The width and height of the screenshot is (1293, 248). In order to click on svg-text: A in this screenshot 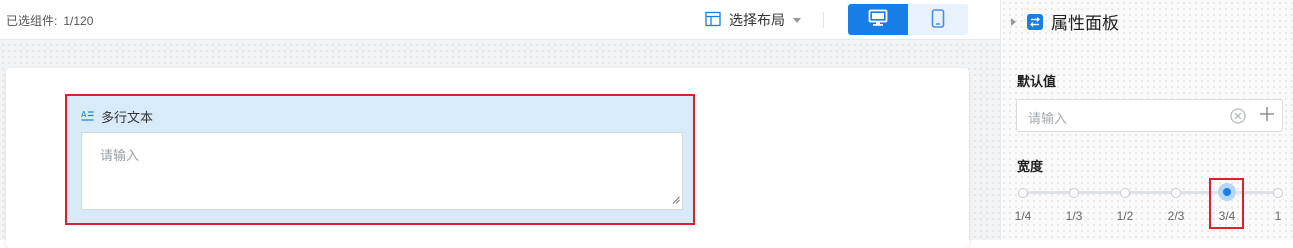, I will do `click(84, 114)`.